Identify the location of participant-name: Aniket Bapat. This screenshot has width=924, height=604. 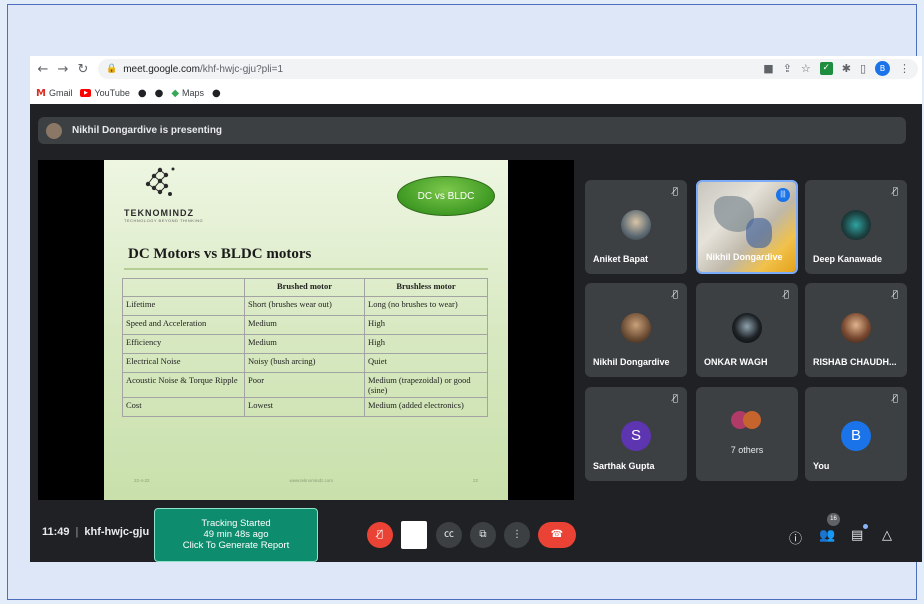
(621, 259).